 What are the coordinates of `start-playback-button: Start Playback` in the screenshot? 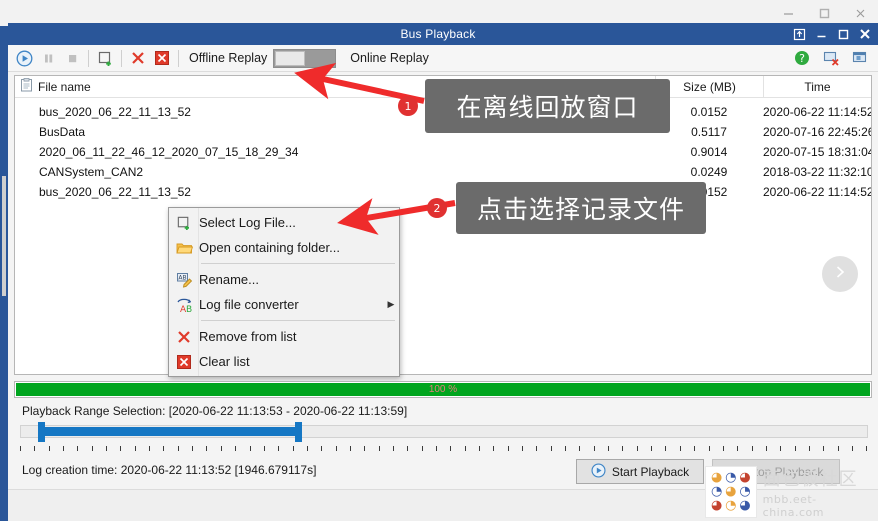 It's located at (640, 471).